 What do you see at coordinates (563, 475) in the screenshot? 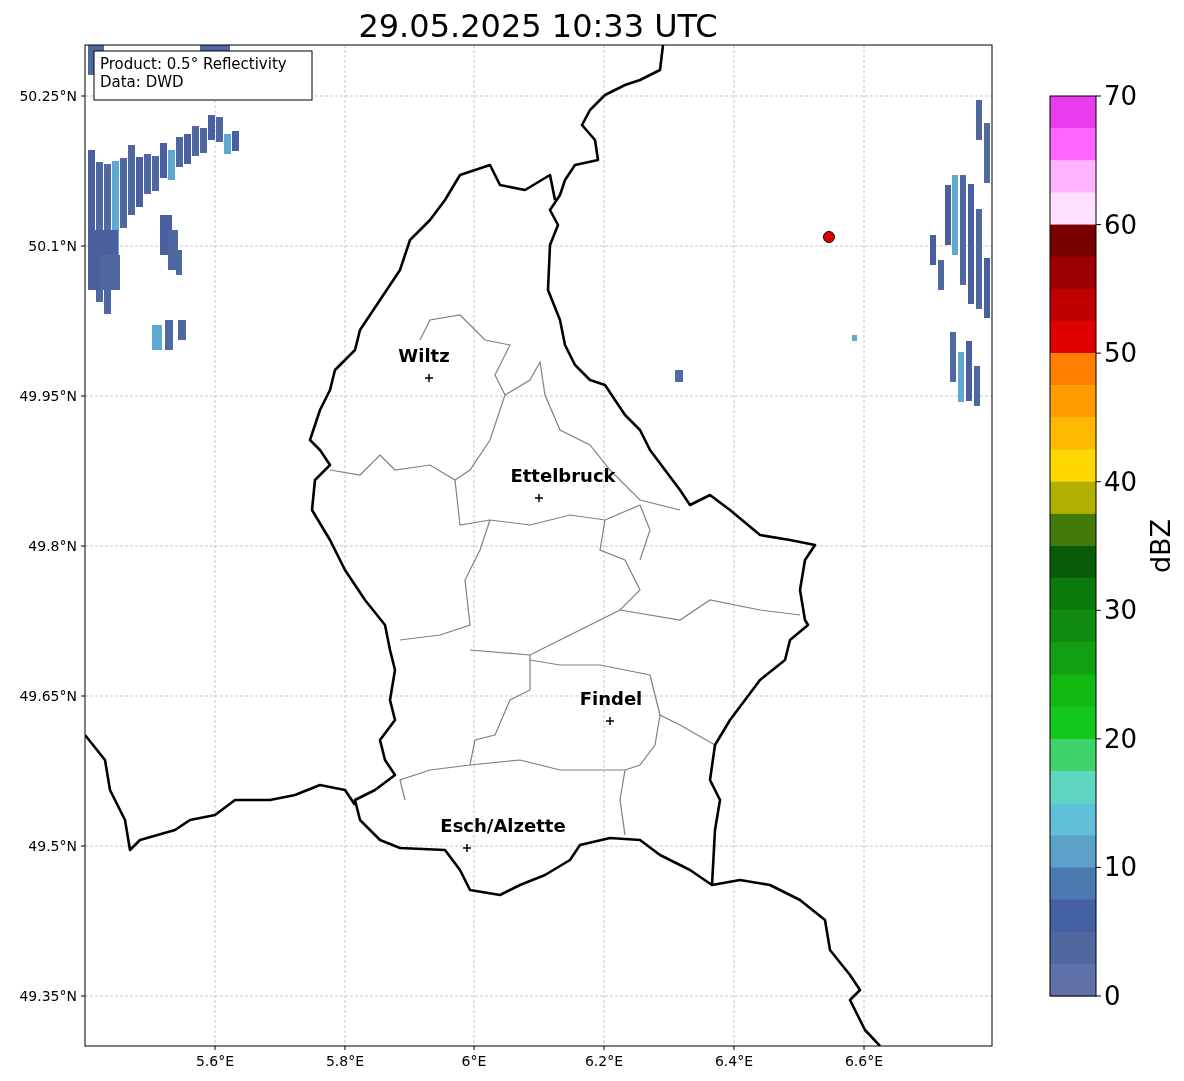
I see `city-label: Ettelbruck` at bounding box center [563, 475].